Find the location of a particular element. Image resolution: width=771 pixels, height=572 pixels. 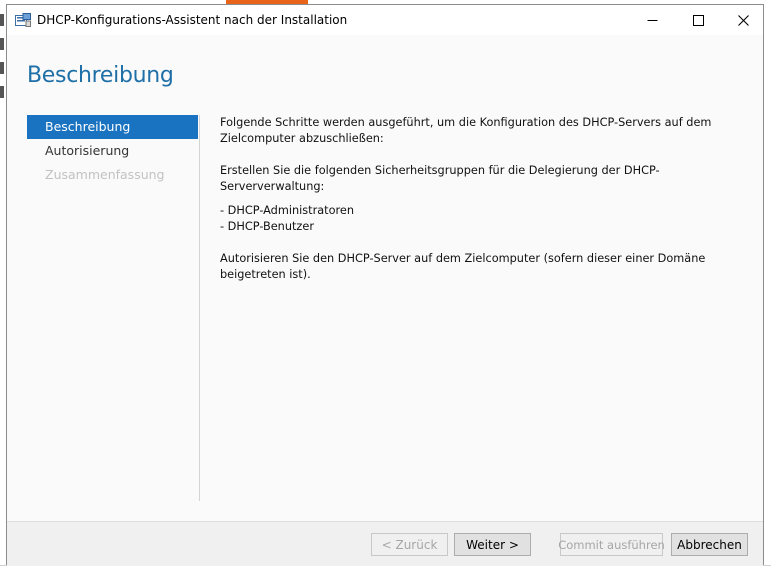

next-button: Weiter > is located at coordinates (492, 544).